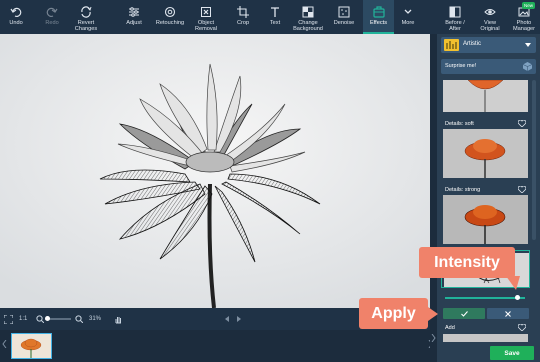  Describe the element at coordinates (239, 319) in the screenshot. I see `next-photo-icon` at that location.